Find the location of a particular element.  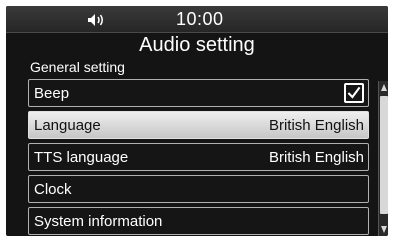

page-title: Audio setting is located at coordinates (197, 45).